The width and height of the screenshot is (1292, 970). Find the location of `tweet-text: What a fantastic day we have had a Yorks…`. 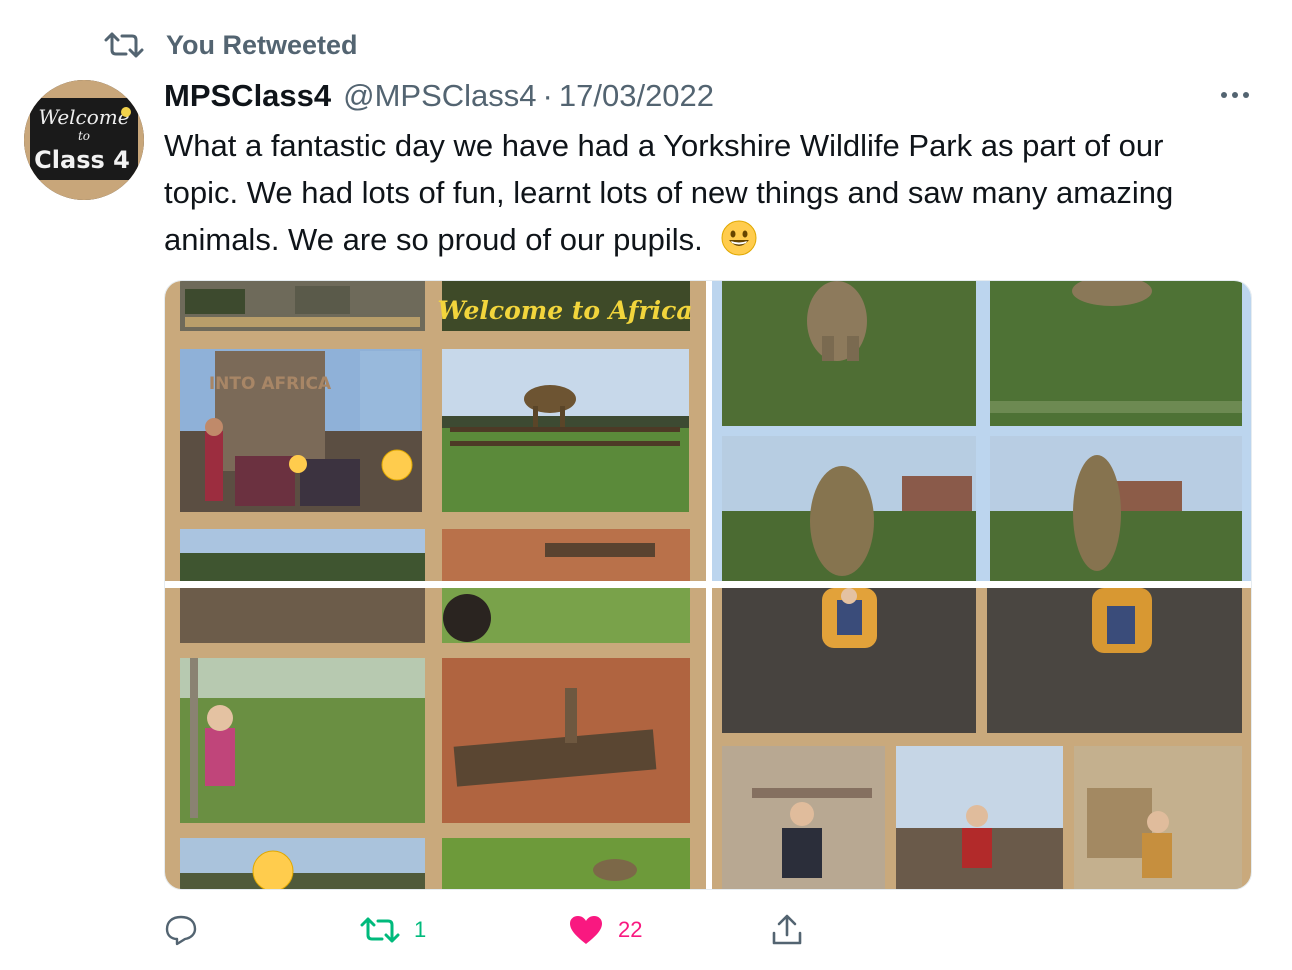

tweet-text: What a fantastic day we have had a Yorks… is located at coordinates (704, 192).